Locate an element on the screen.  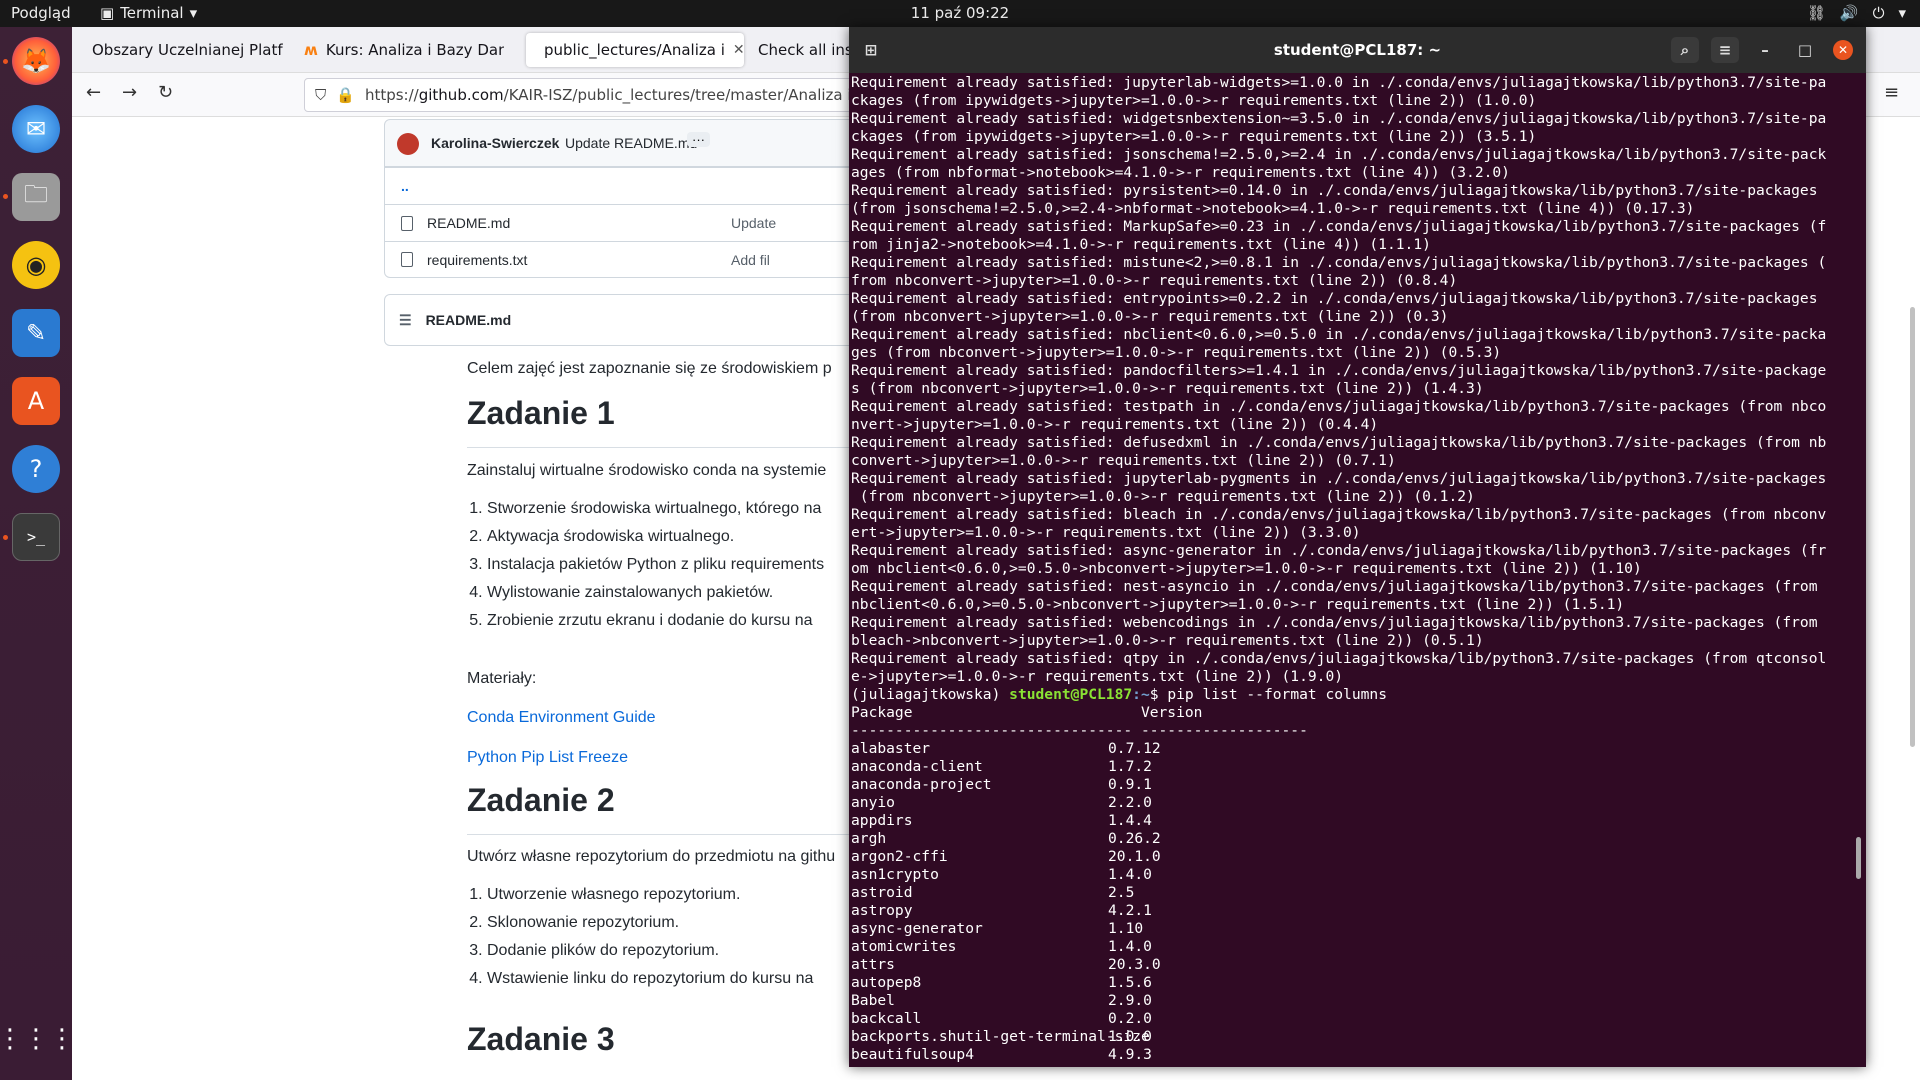
search-icon: ⌕ is located at coordinates (1685, 50).